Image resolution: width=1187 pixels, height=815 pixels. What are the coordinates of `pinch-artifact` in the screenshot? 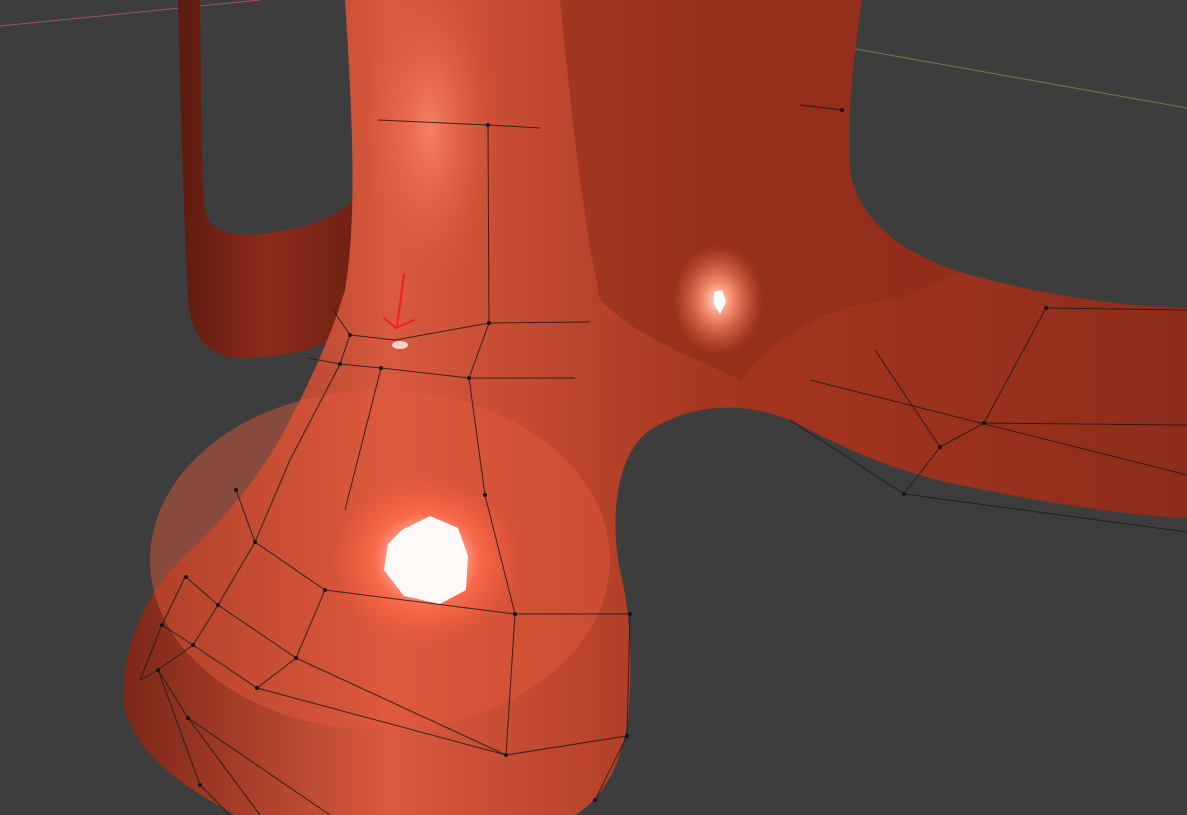 It's located at (400, 345).